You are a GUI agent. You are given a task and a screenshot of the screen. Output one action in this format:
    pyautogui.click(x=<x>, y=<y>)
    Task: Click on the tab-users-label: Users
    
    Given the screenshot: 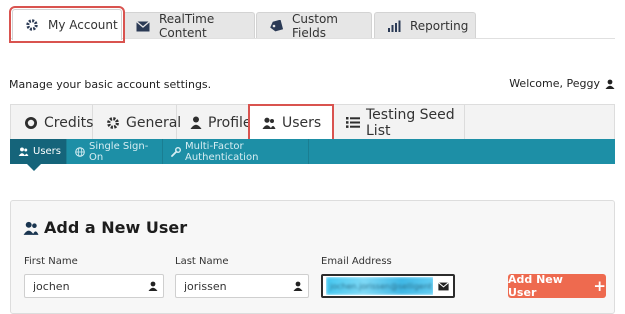 What is the action you would take?
    pyautogui.click(x=302, y=122)
    